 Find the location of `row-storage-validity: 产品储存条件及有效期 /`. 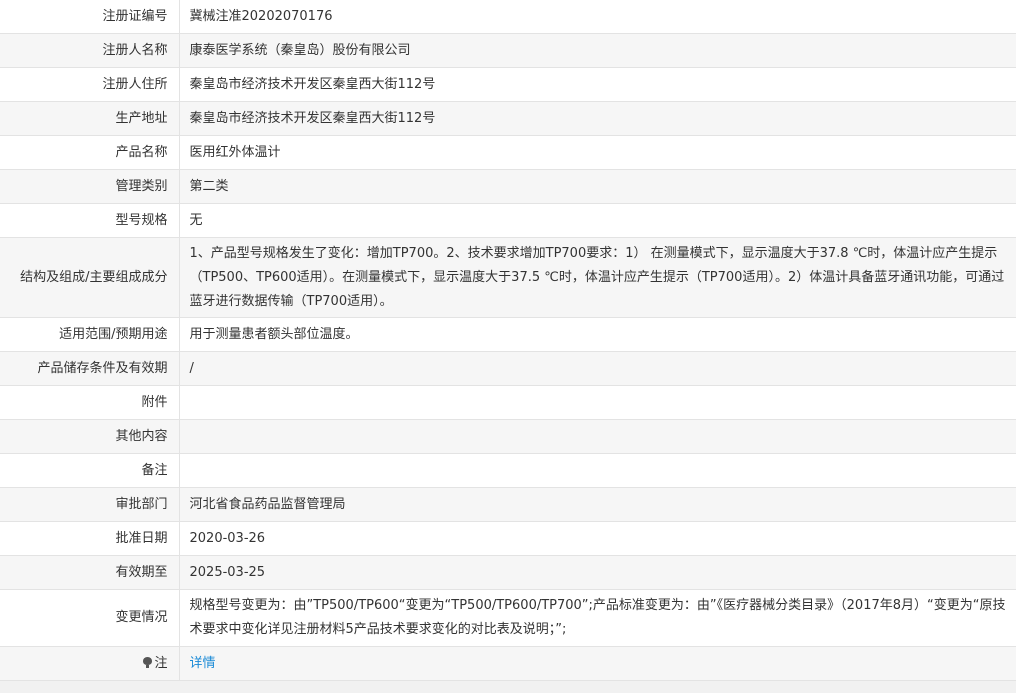

row-storage-validity: 产品储存条件及有效期 / is located at coordinates (508, 368).